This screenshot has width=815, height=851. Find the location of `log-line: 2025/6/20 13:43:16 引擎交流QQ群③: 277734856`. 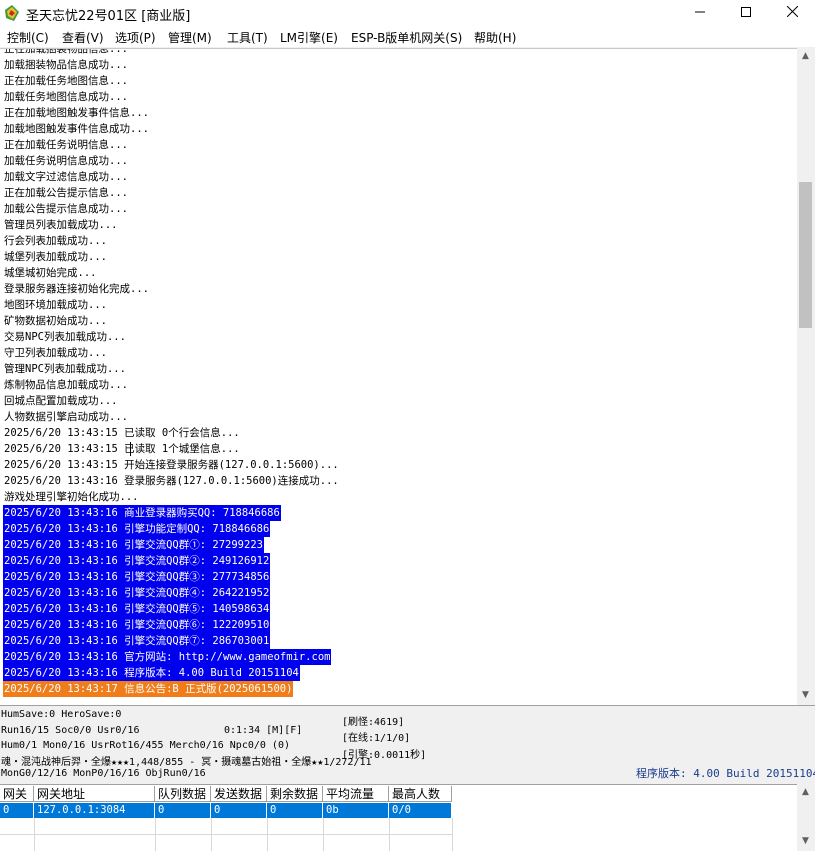

log-line: 2025/6/20 13:43:16 引擎交流QQ群③: 277734856 is located at coordinates (137, 577).